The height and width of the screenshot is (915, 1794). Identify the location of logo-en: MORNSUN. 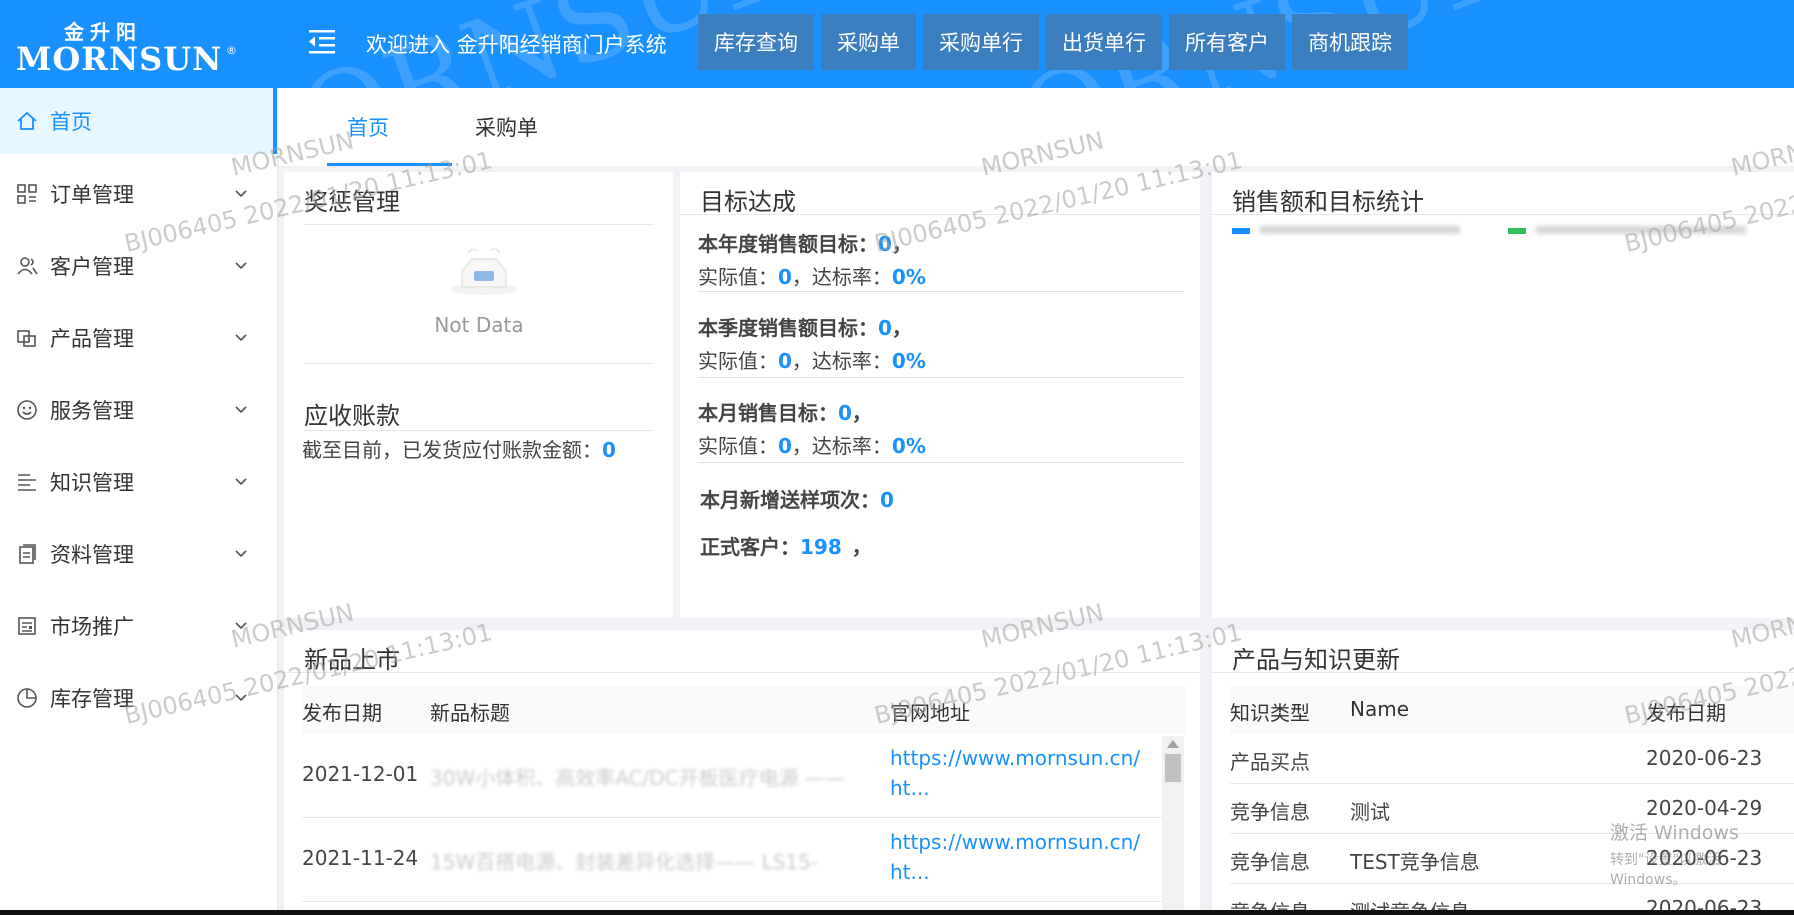
(119, 59).